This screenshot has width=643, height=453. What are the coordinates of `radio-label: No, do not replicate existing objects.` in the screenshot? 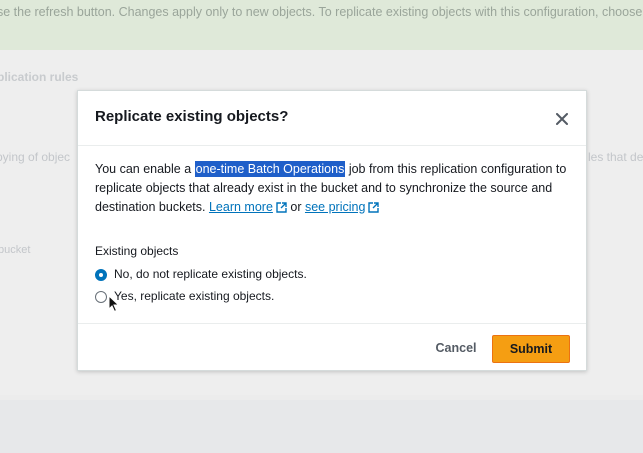 It's located at (210, 274).